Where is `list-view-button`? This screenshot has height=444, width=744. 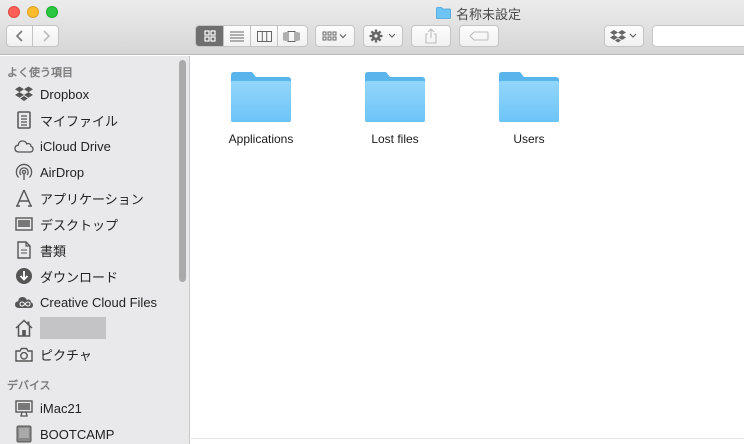
list-view-button is located at coordinates (236, 36).